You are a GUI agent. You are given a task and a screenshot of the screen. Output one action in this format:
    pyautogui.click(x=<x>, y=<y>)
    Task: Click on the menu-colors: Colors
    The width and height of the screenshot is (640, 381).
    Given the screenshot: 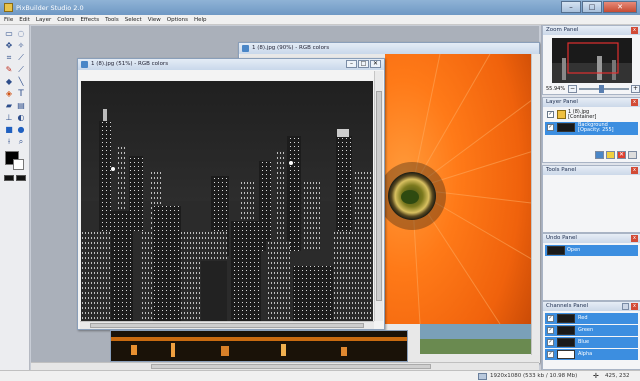 What is the action you would take?
    pyautogui.click(x=65, y=20)
    